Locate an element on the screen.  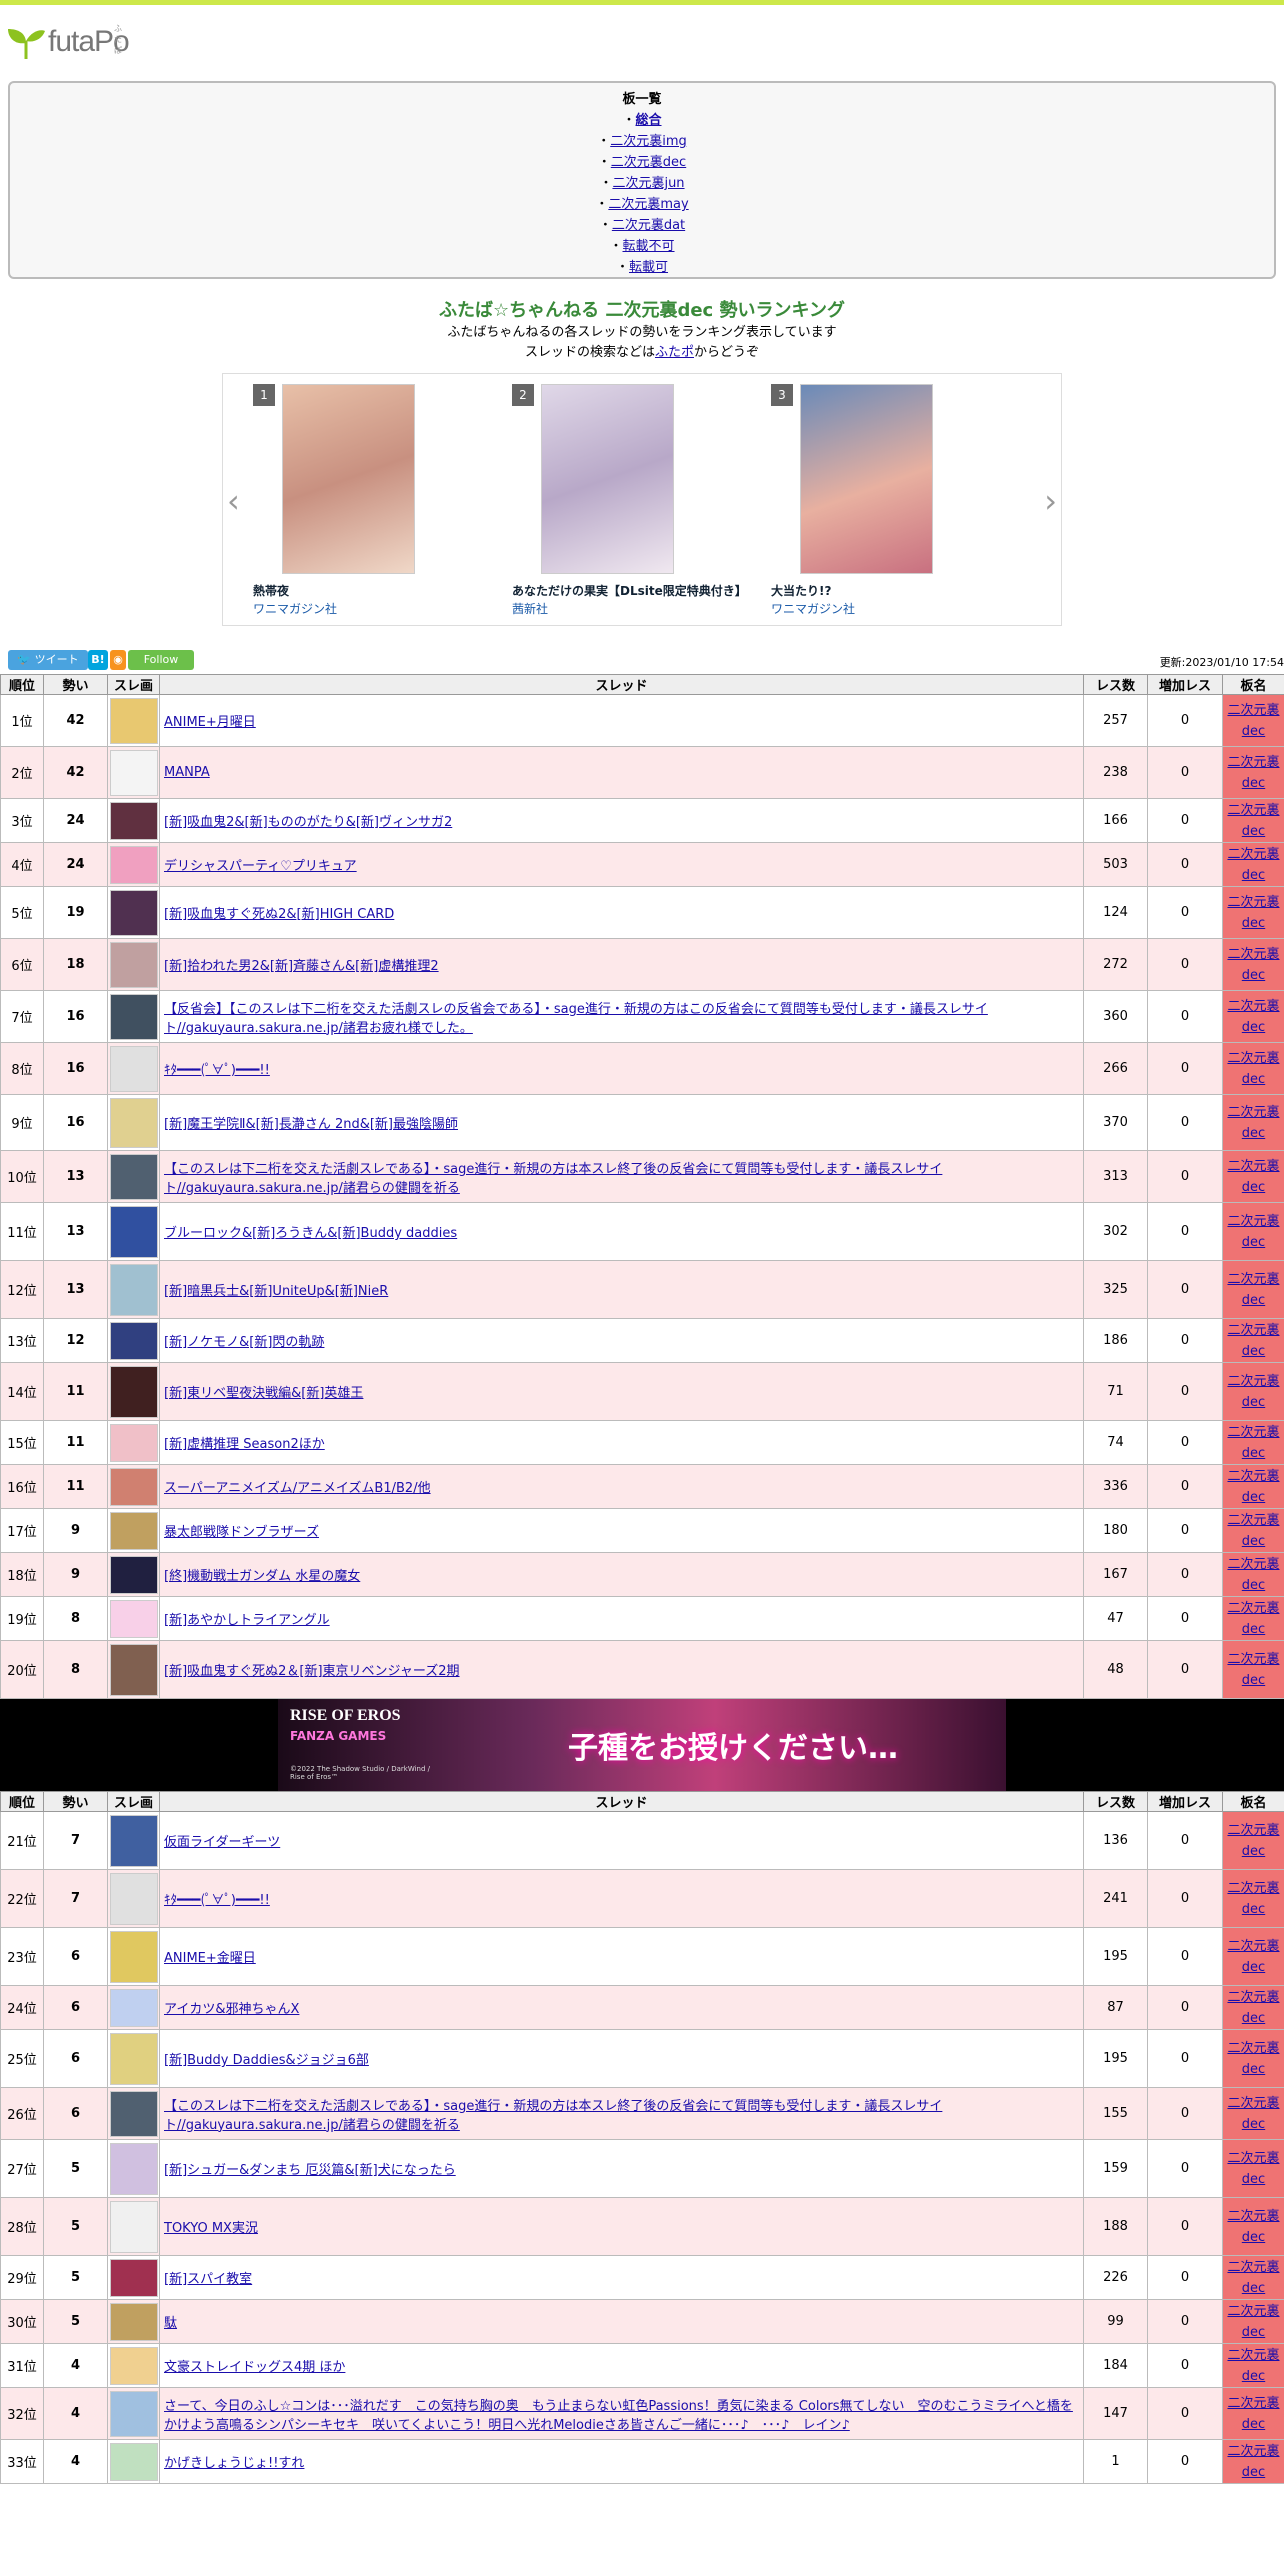
product-title: 大当たり!? is located at coordinates (801, 590).